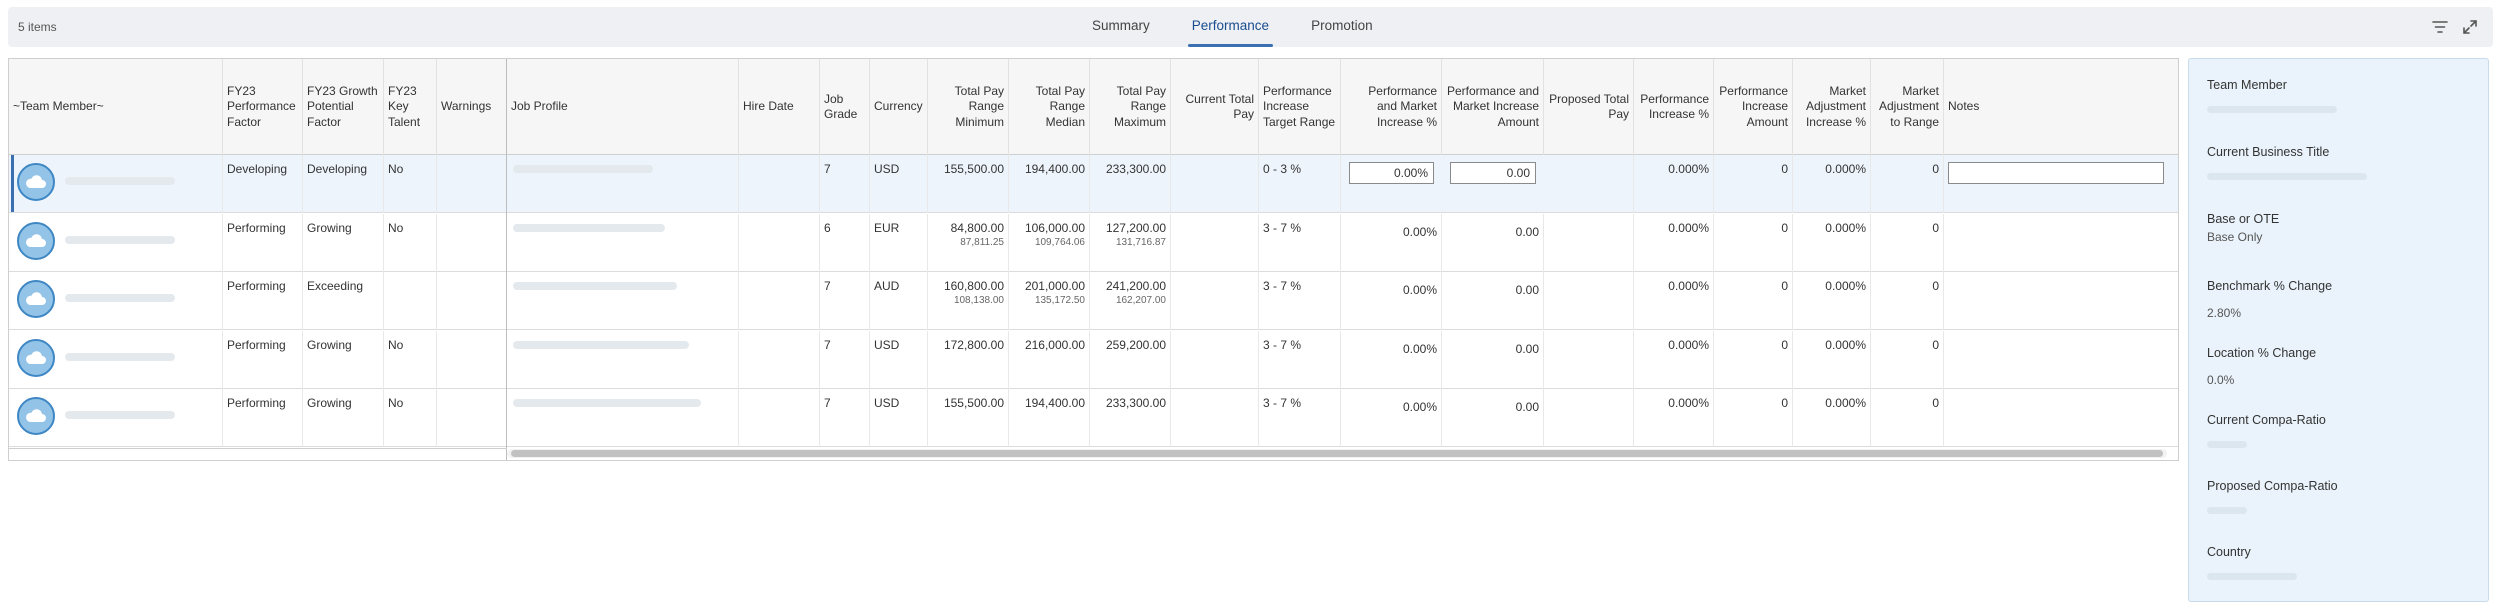  What do you see at coordinates (1135, 169) in the screenshot?
I see `amount: 233,300.00` at bounding box center [1135, 169].